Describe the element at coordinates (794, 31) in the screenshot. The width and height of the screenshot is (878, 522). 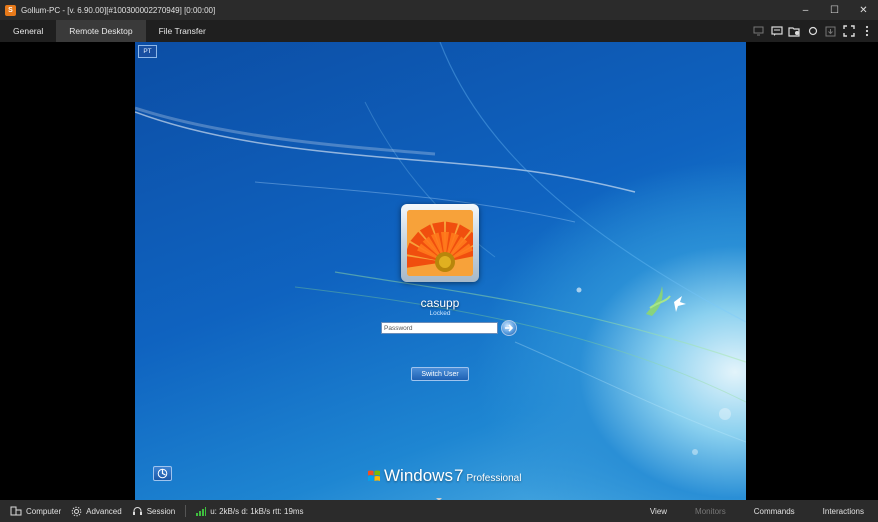
I see `folder-gear-icon` at that location.